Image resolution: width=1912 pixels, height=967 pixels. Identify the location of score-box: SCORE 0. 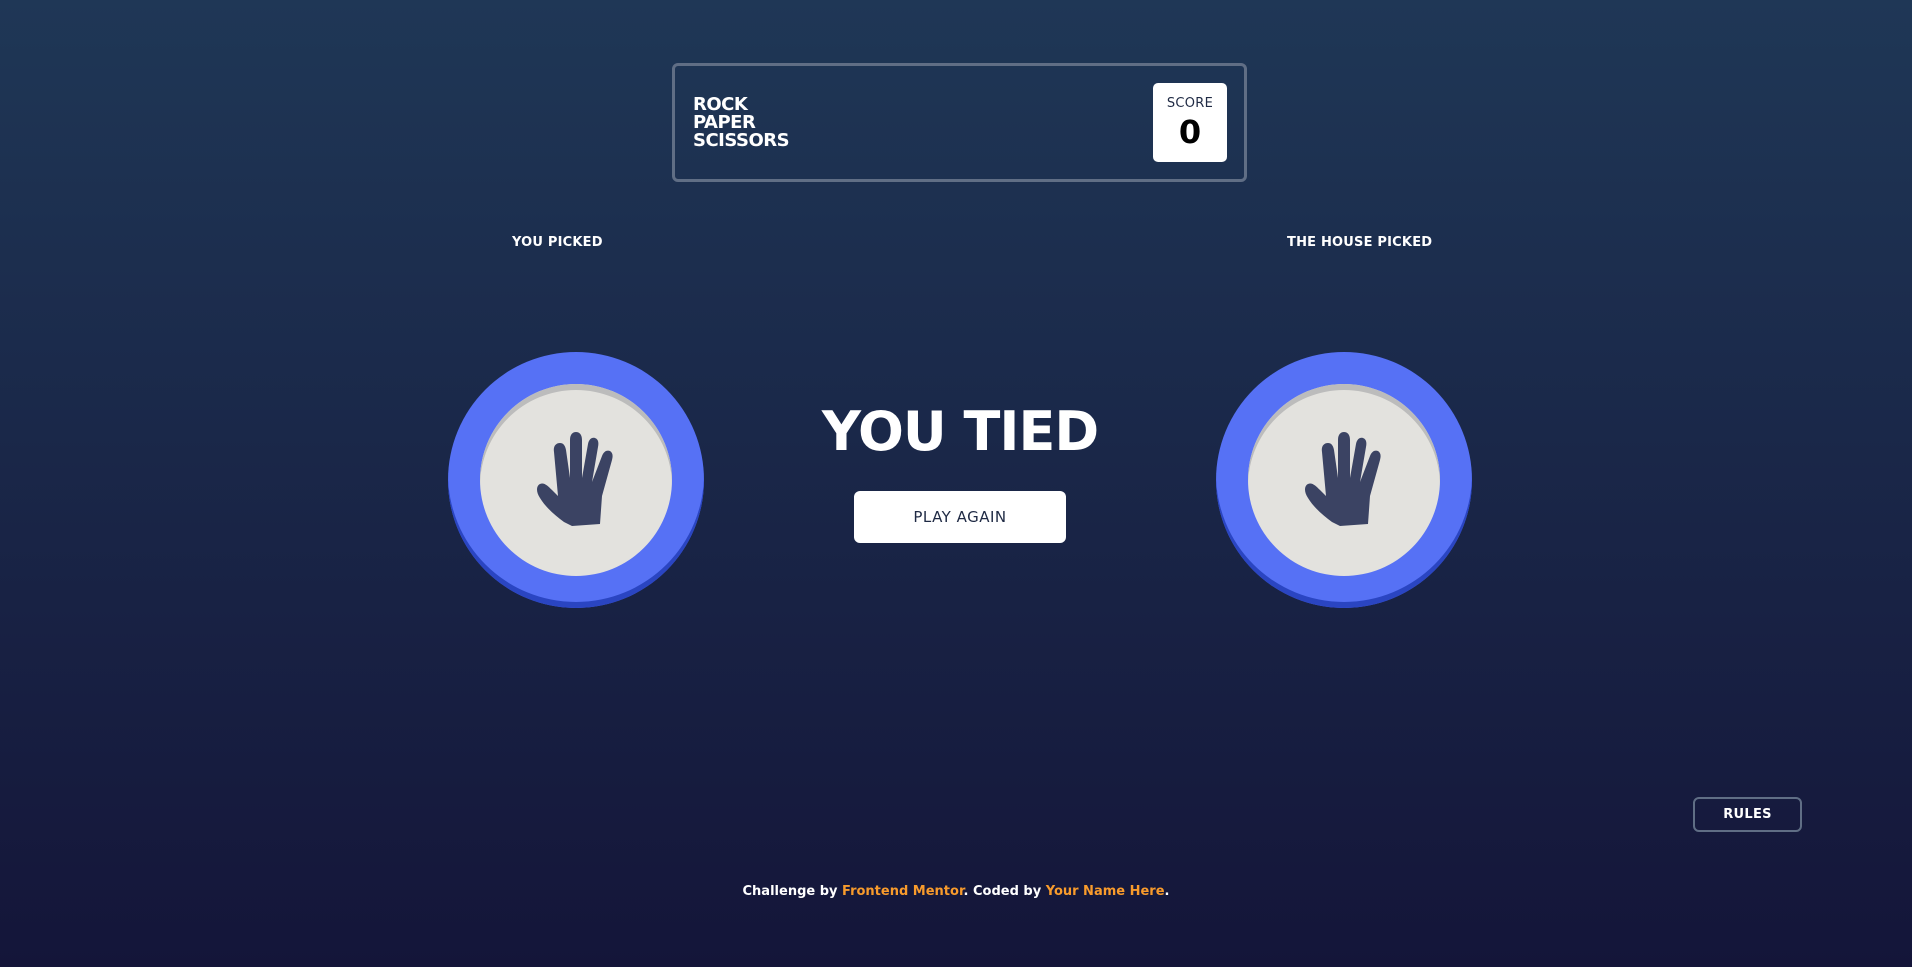
(1190, 122).